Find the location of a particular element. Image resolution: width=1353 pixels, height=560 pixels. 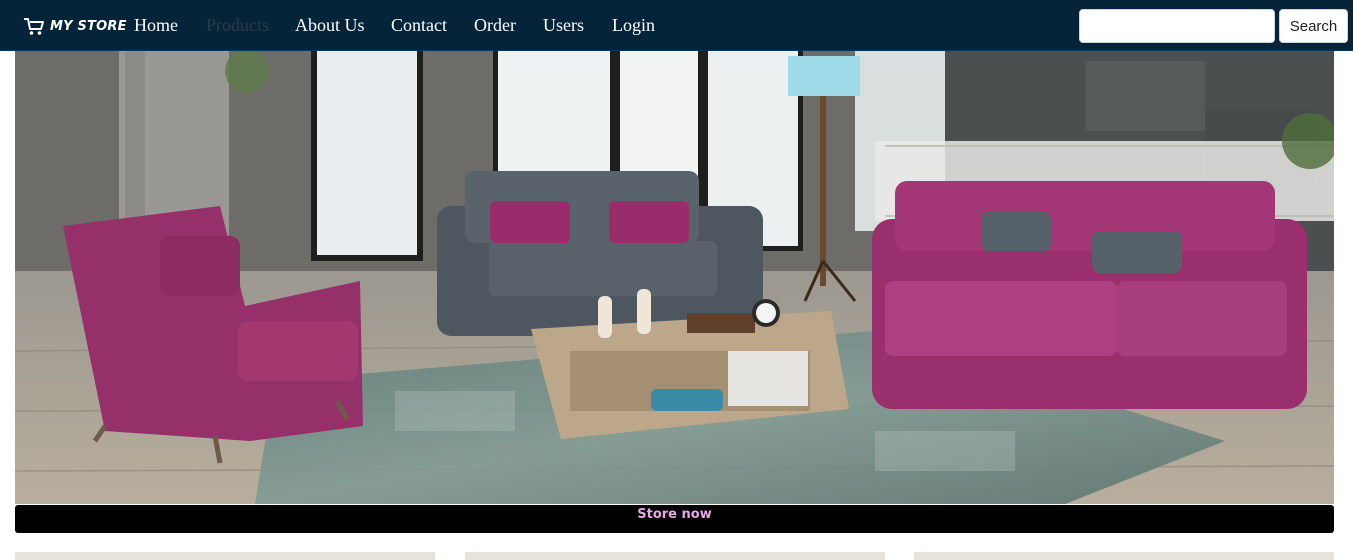

nav-login: Login is located at coordinates (633, 25).